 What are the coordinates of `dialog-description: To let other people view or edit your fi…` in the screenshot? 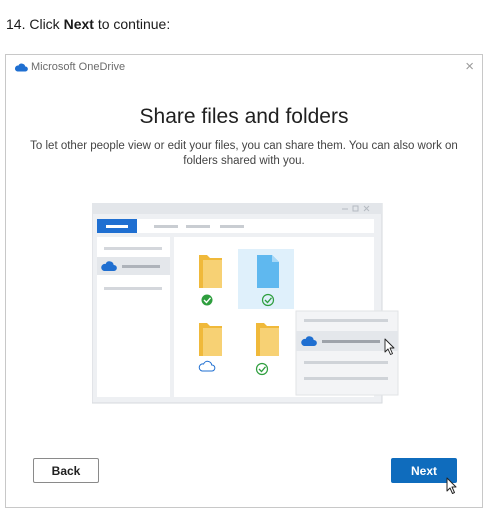 It's located at (244, 153).